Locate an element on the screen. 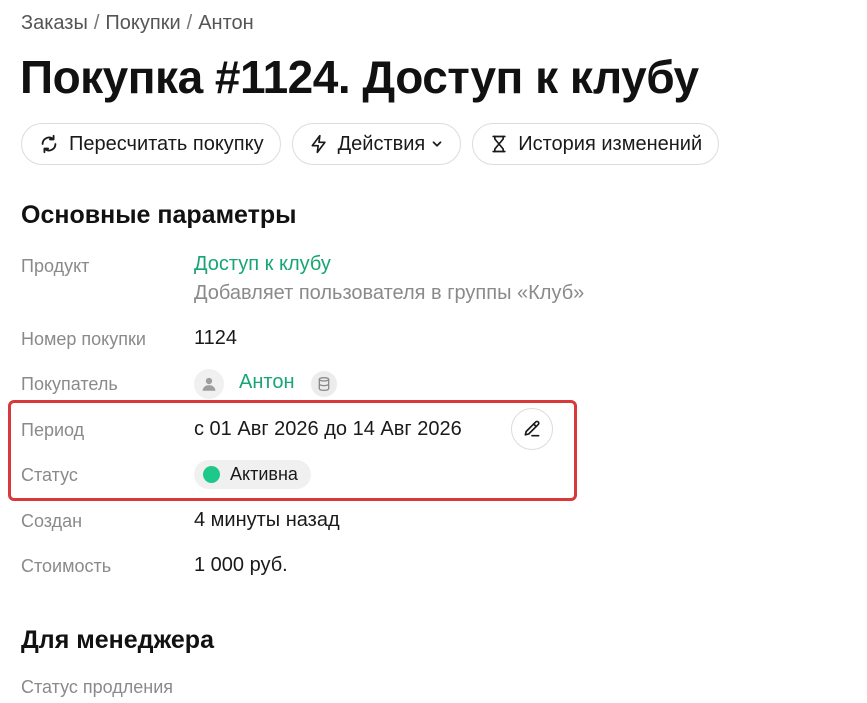 This screenshot has width=867, height=703. chevron-down-icon is located at coordinates (437, 144).